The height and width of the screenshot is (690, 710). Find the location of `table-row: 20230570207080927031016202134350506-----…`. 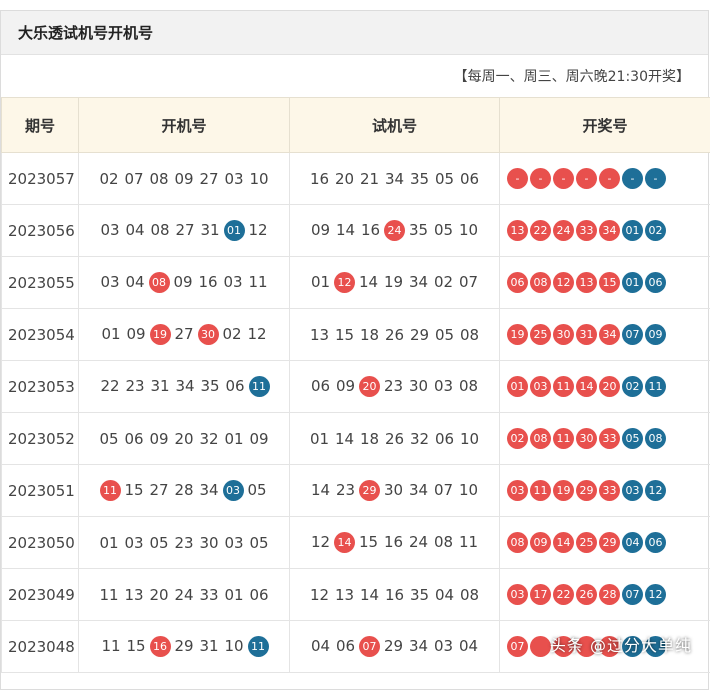

table-row: 20230570207080927031016202134350506-----… is located at coordinates (356, 179).